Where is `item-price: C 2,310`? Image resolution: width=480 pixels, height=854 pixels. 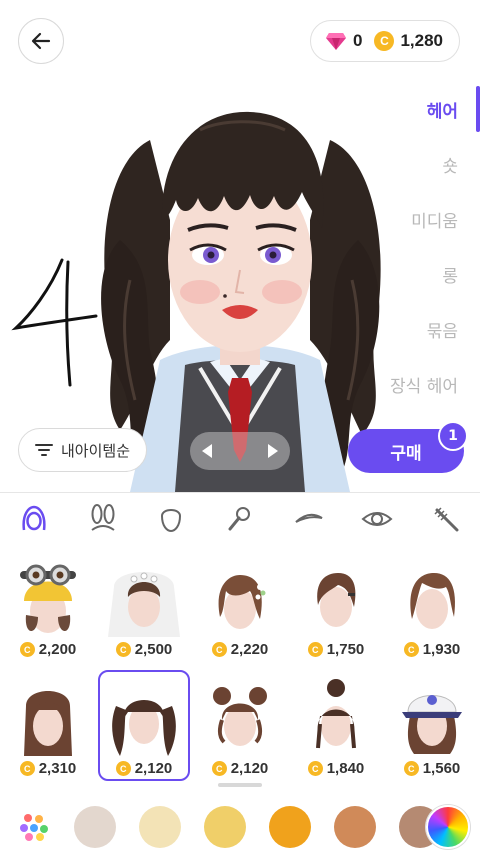
item-price: C 2,310 is located at coordinates (48, 768).